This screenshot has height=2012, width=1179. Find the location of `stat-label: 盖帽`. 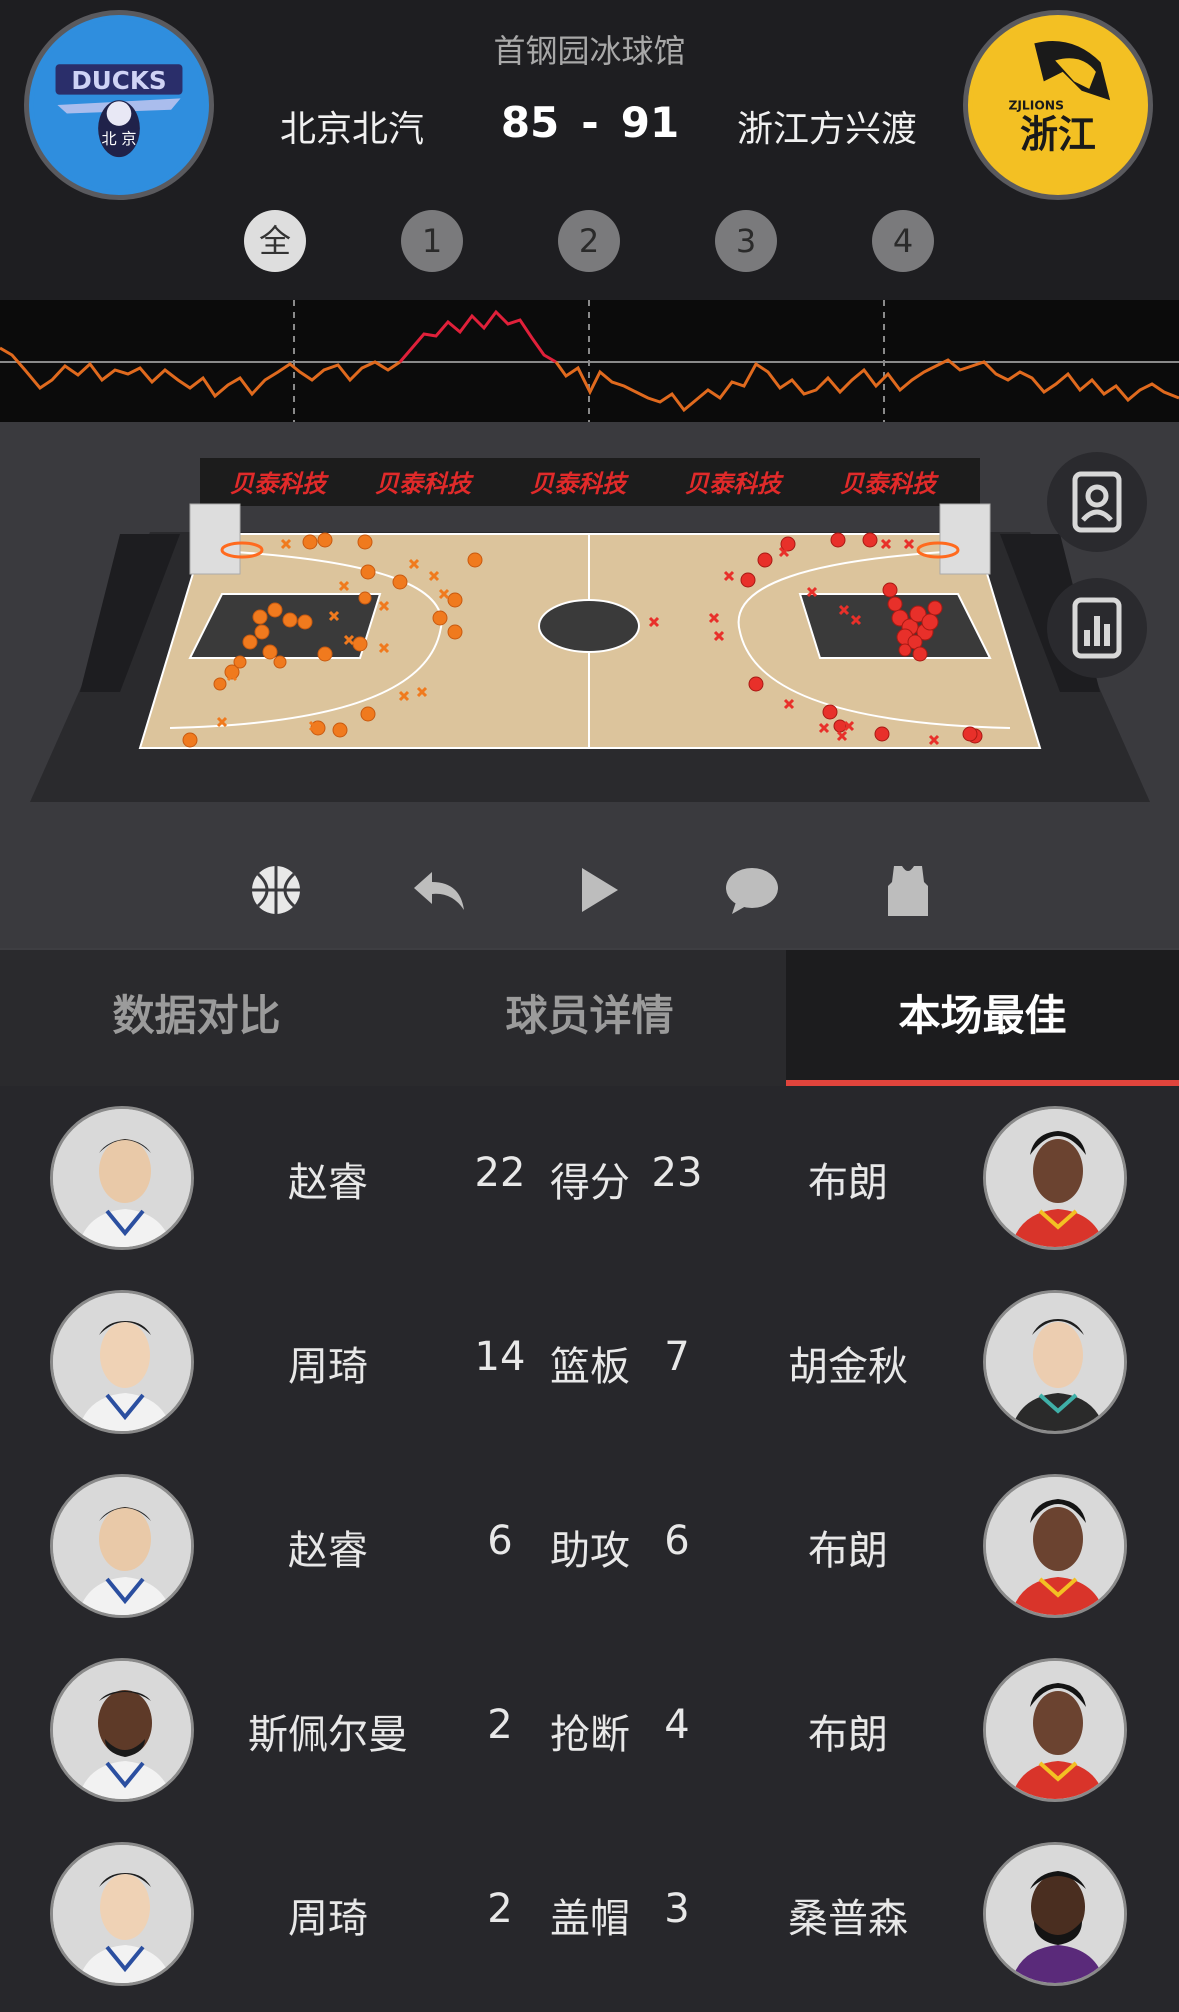

stat-label: 盖帽 is located at coordinates (590, 1919).